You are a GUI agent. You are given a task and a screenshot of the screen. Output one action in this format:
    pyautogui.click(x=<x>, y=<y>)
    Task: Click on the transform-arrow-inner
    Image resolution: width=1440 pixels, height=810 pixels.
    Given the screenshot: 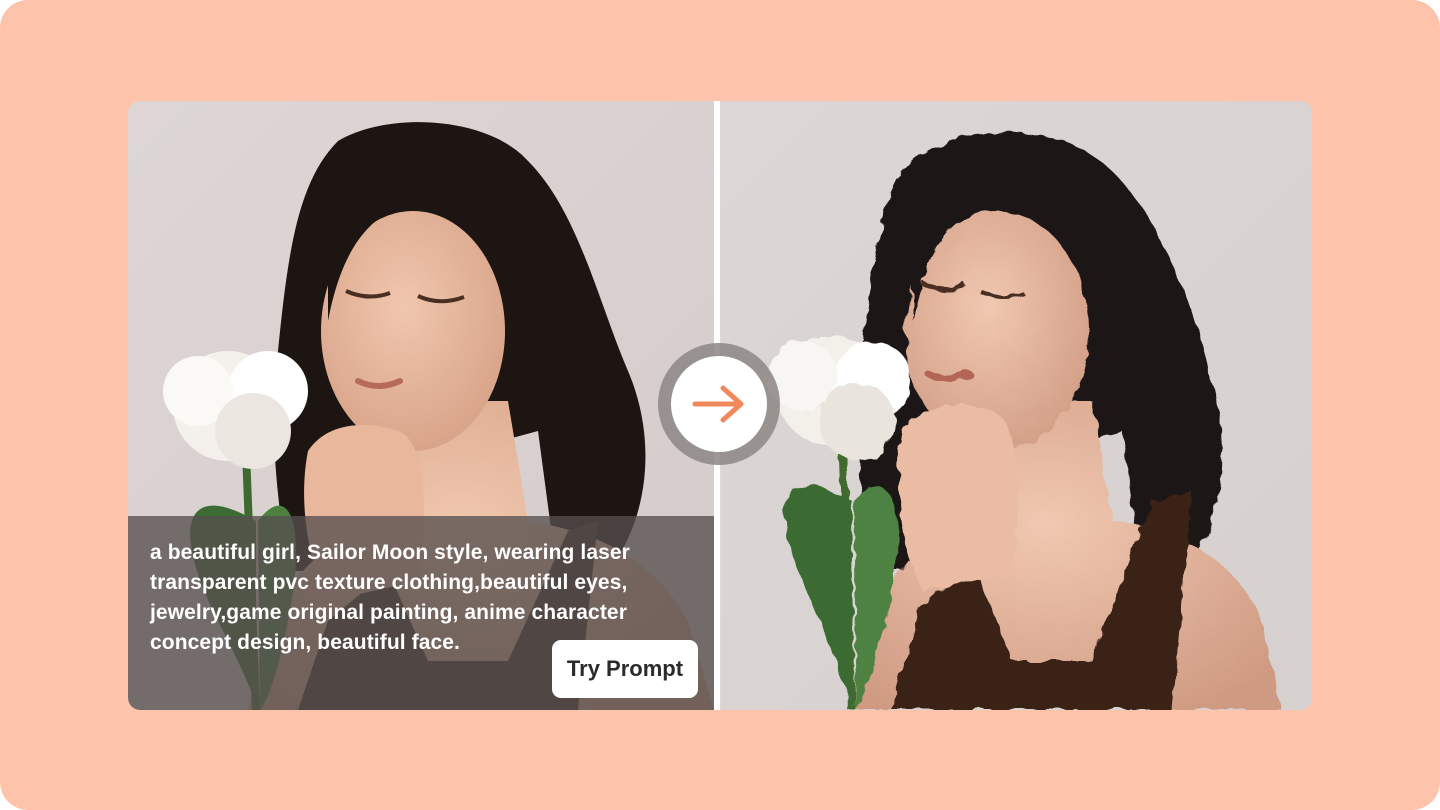 What is the action you would take?
    pyautogui.click(x=719, y=404)
    